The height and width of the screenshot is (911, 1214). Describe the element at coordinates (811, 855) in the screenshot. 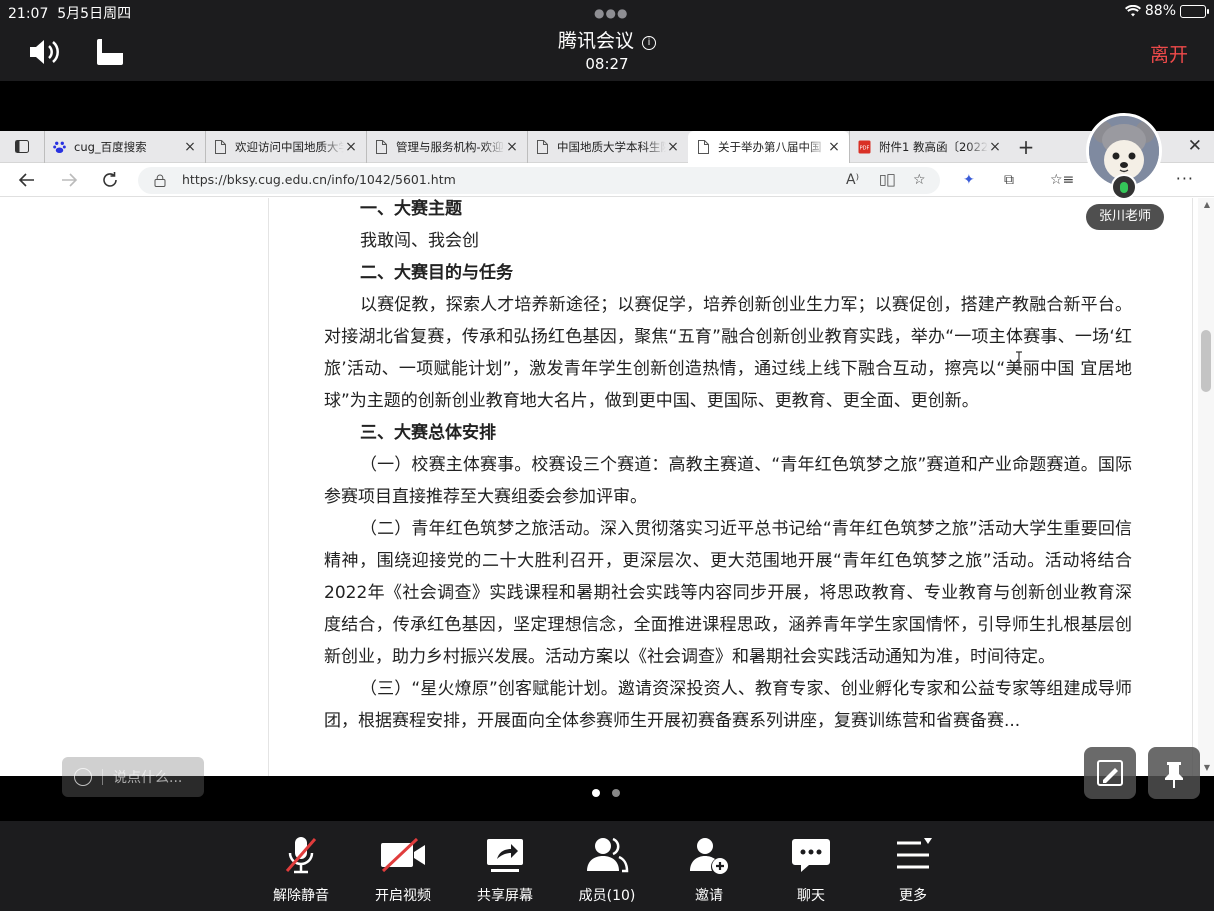

I see `chat-icon` at that location.